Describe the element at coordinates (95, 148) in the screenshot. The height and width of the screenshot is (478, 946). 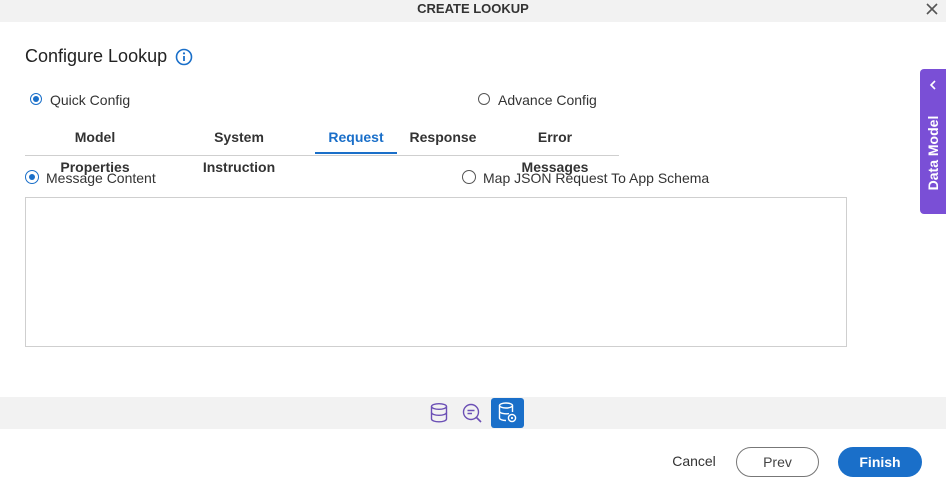
I see `tab-model-properties: Model Properties` at that location.